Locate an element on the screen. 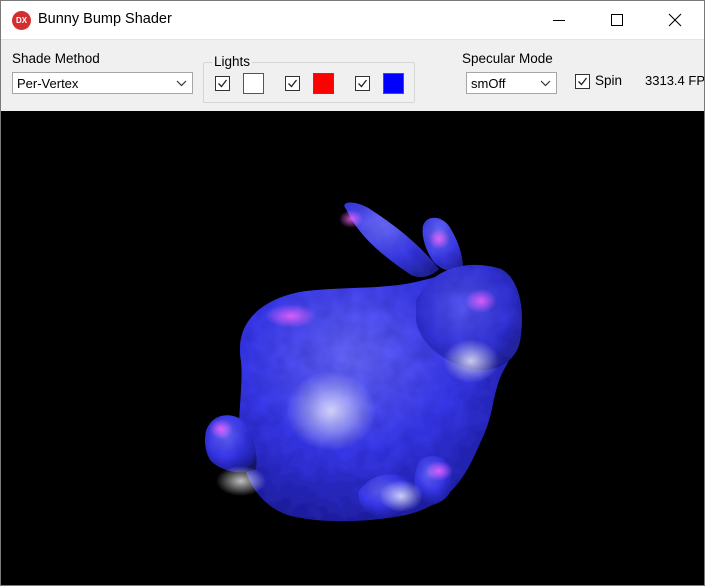  close-button is located at coordinates (675, 20).